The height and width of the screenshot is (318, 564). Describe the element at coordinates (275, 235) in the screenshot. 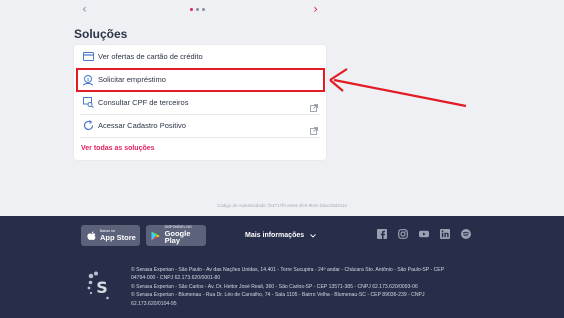

I see `more-info-label: Mais informações` at that location.